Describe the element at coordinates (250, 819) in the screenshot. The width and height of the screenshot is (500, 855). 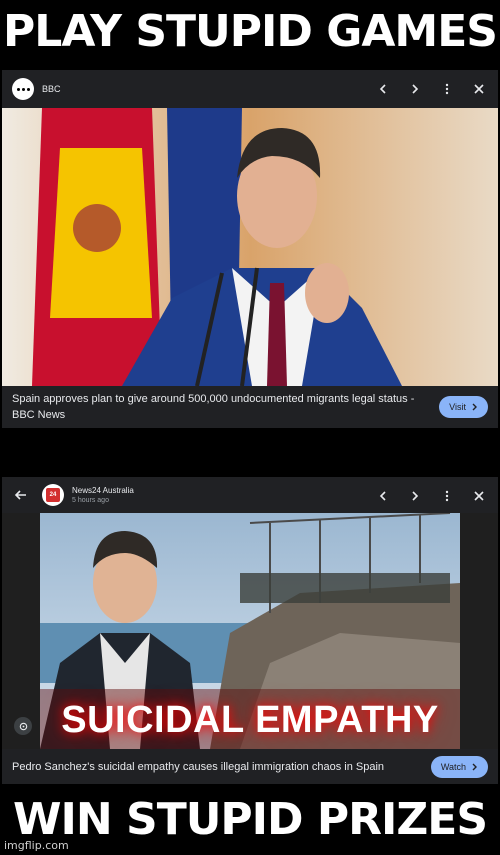
I see `bottom-caption: WIN STUPID PRIZES` at that location.